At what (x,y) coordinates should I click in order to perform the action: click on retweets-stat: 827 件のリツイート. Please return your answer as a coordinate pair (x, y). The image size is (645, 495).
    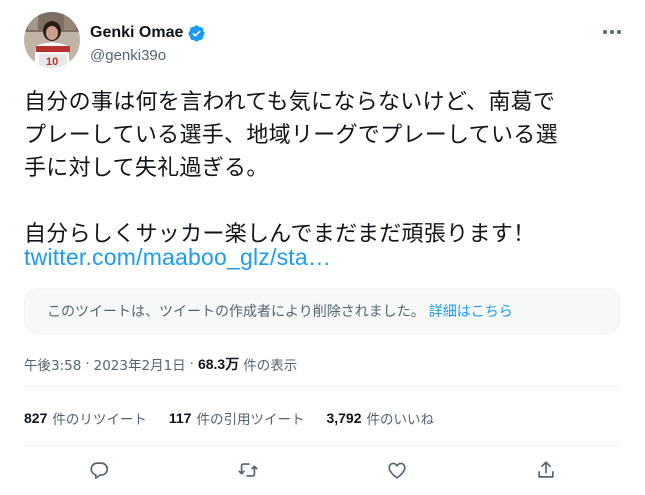
    Looking at the image, I should click on (85, 418).